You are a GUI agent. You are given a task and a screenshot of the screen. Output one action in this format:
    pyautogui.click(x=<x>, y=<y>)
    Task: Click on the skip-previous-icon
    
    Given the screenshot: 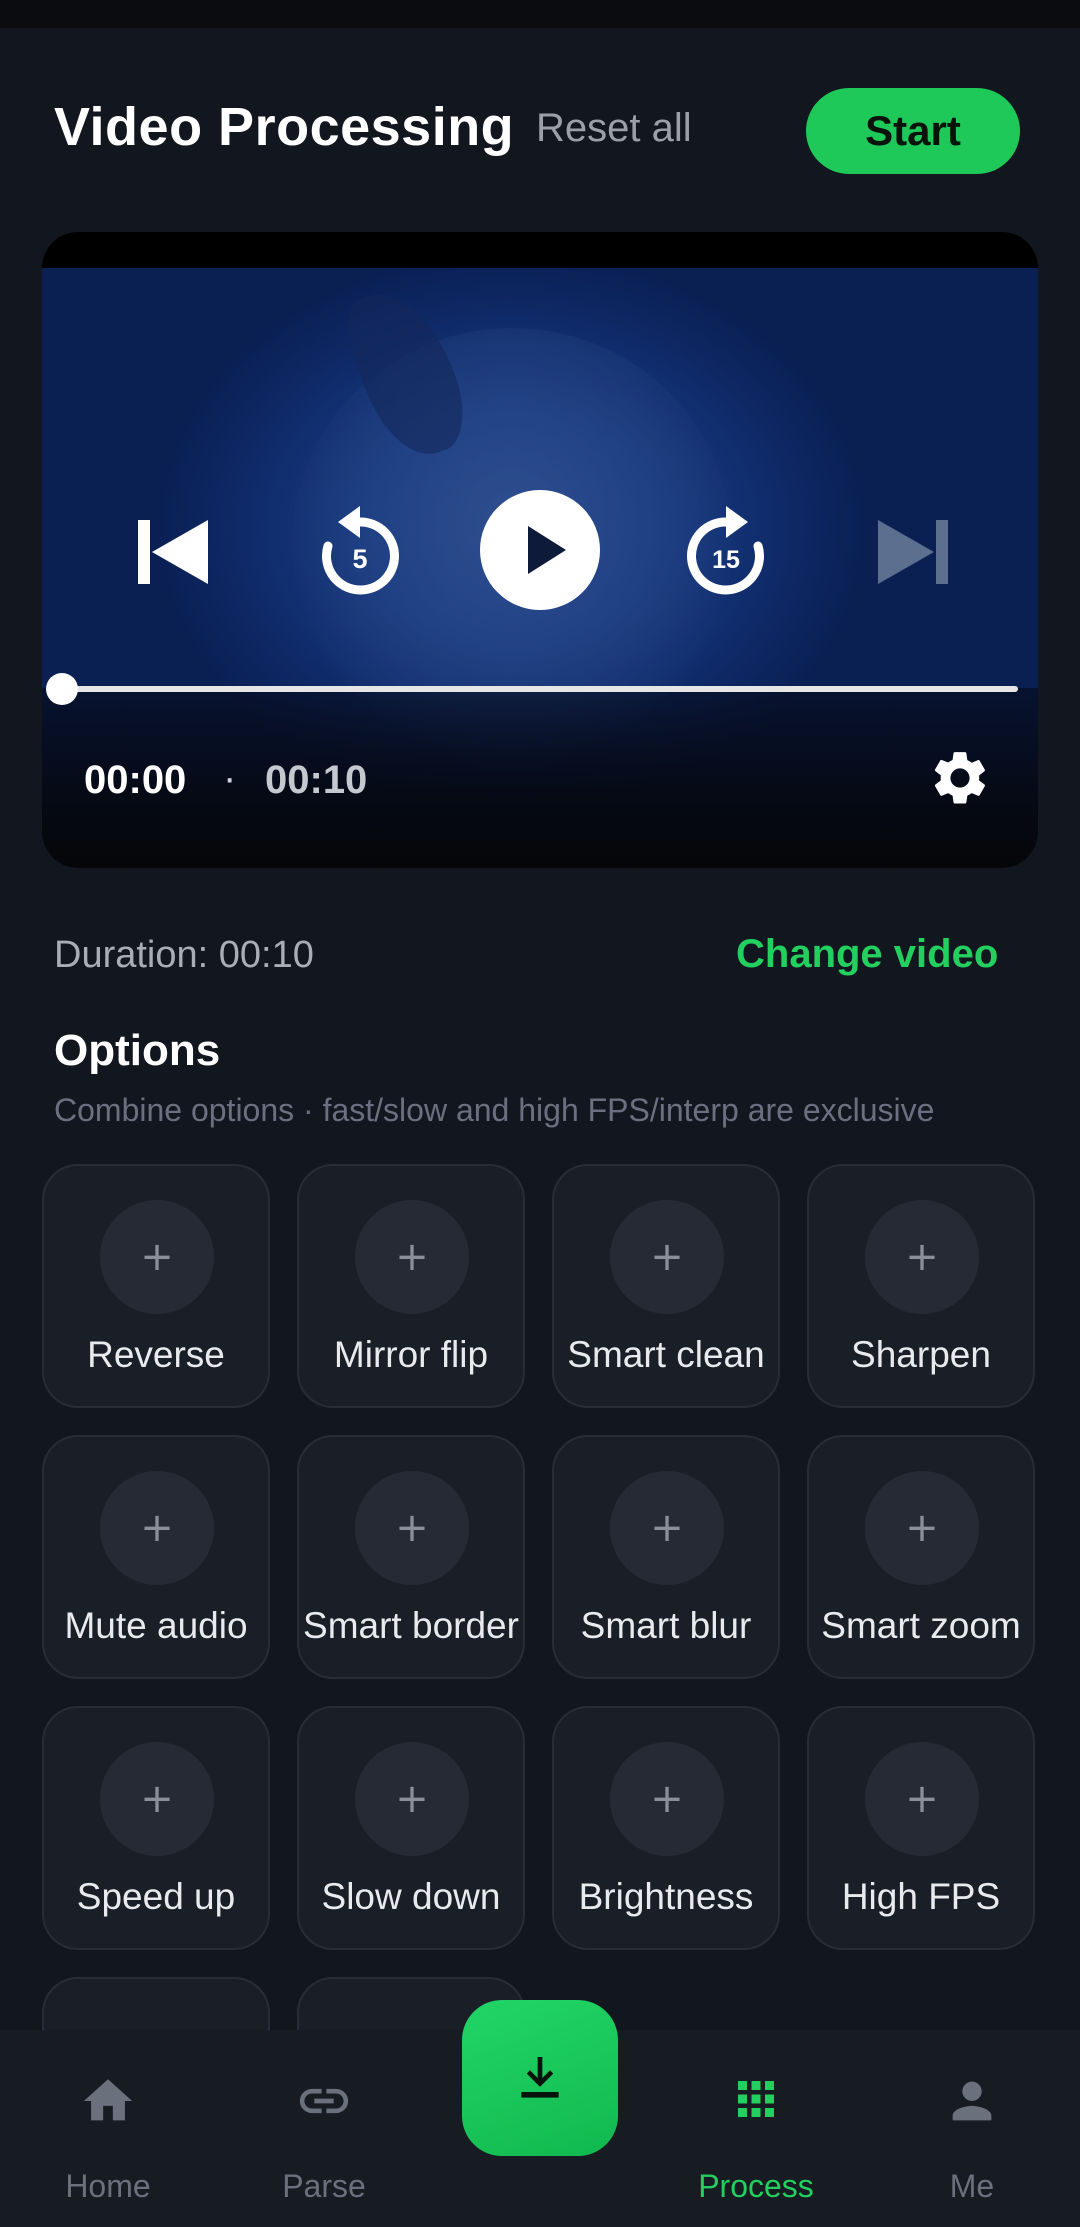 What is the action you would take?
    pyautogui.click(x=172, y=552)
    